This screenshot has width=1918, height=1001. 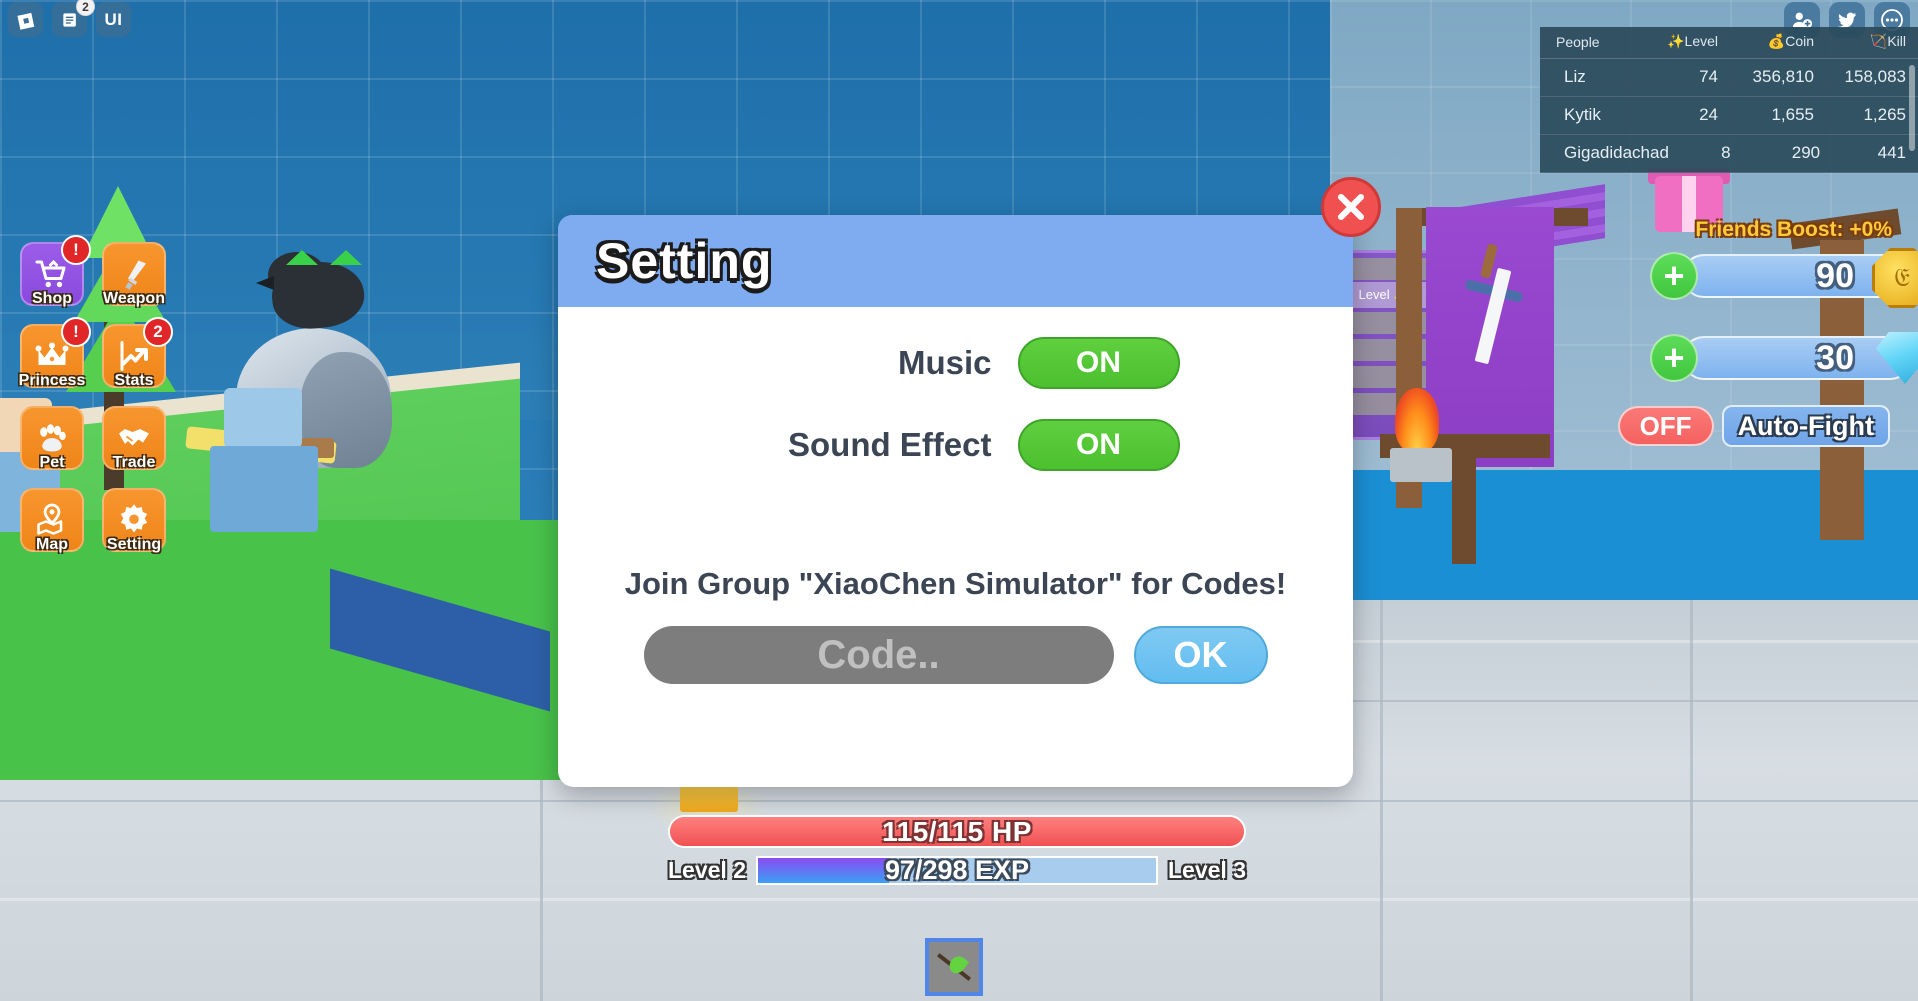 I want to click on sidebar-item-shop: ! Shop, so click(x=55, y=271).